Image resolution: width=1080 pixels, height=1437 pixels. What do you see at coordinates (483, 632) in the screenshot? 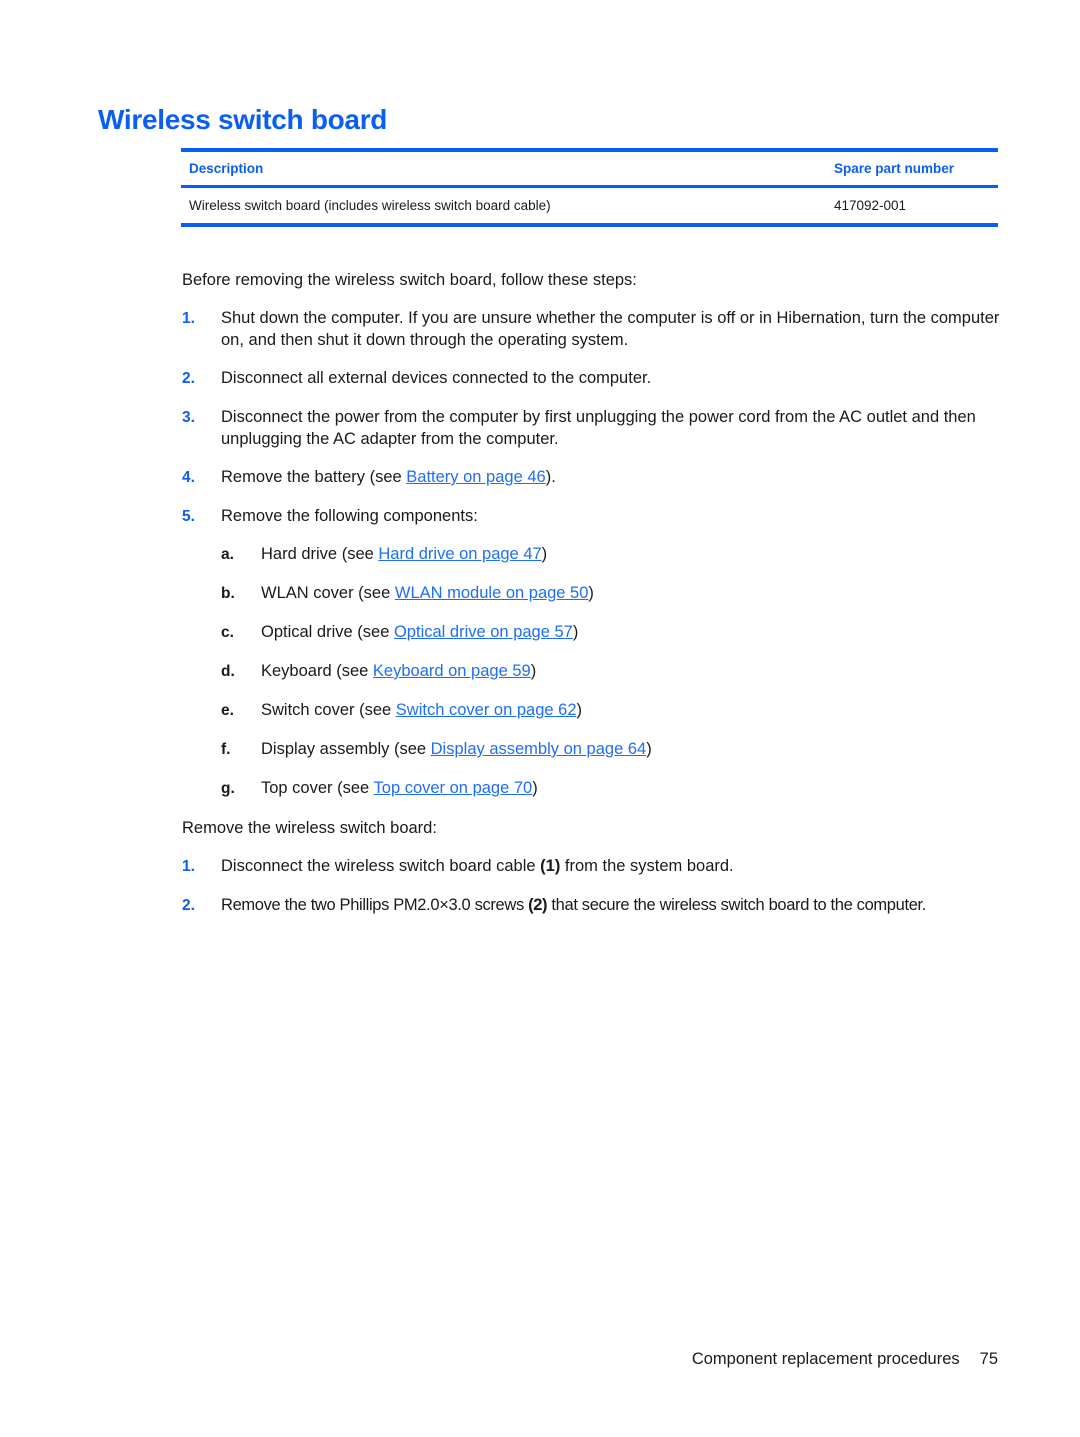
I see `link-optical-drive: Optical drive on page 57` at bounding box center [483, 632].